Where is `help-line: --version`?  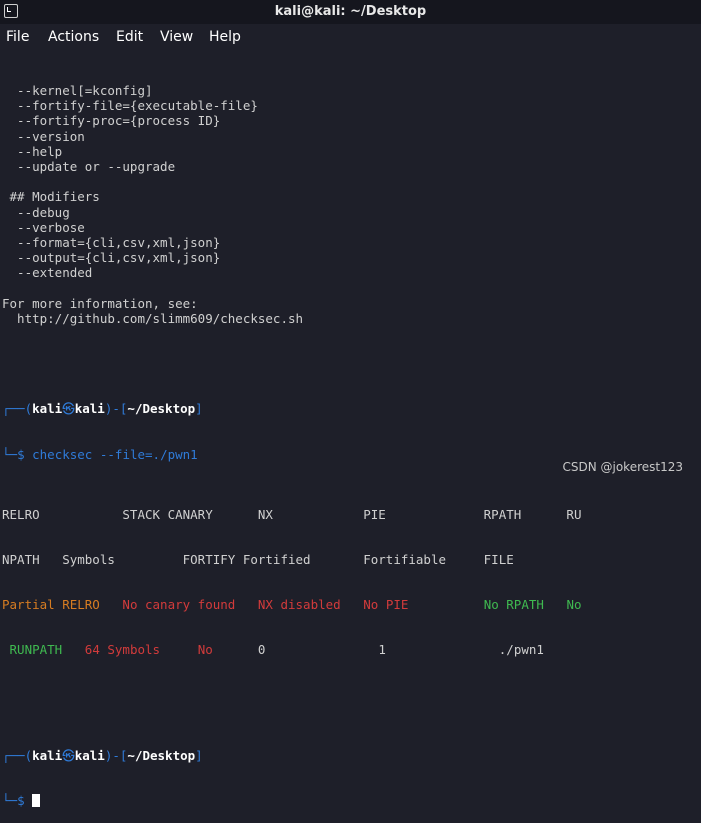 help-line: --version is located at coordinates (43, 136).